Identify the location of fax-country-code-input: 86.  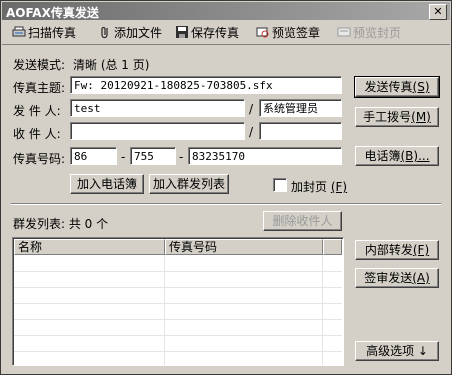
(93, 156).